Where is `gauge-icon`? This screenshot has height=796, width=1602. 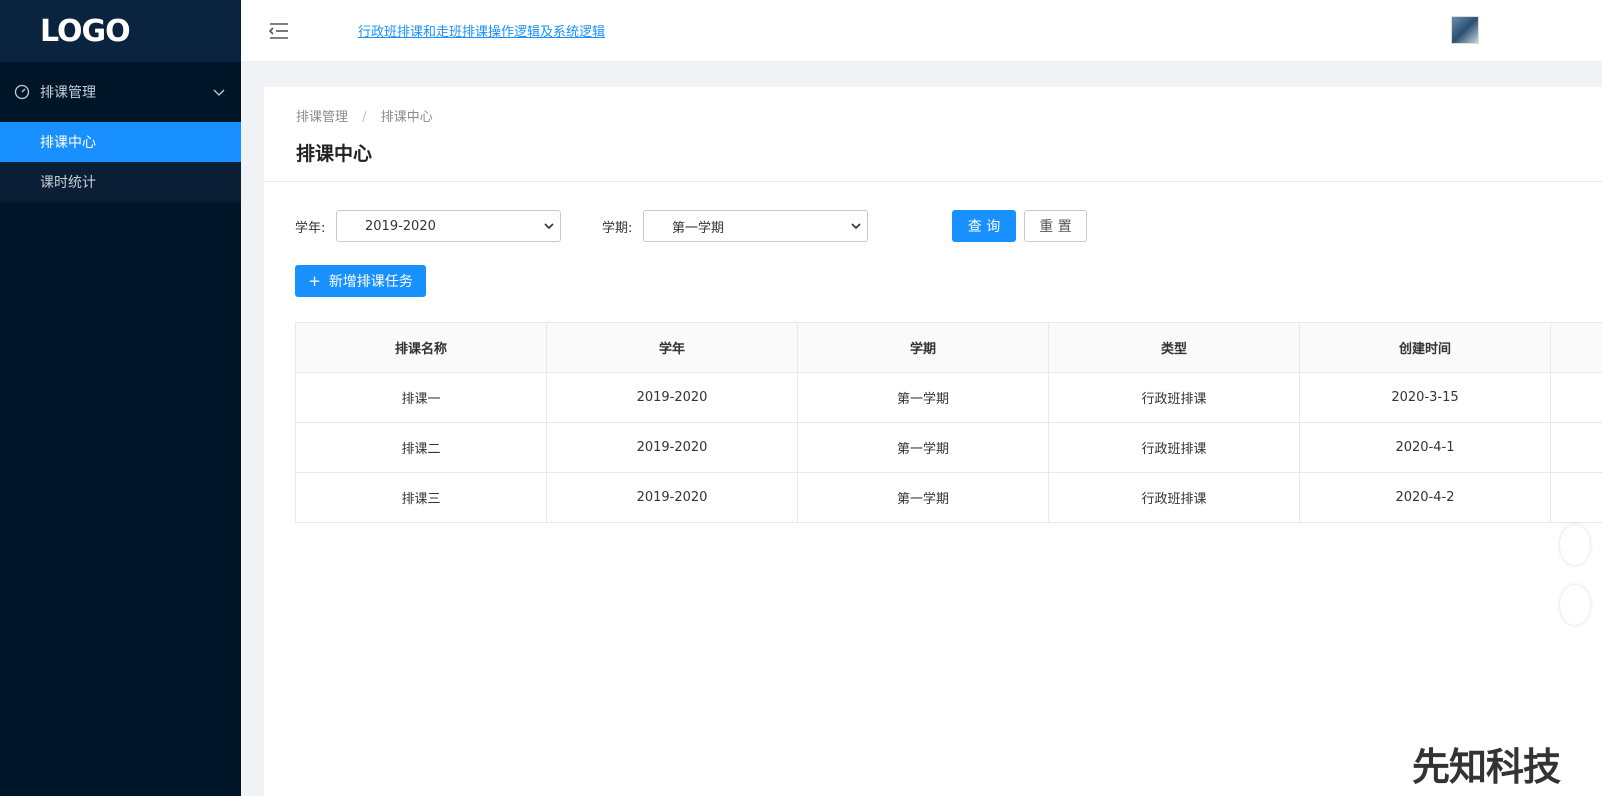
gauge-icon is located at coordinates (22, 92).